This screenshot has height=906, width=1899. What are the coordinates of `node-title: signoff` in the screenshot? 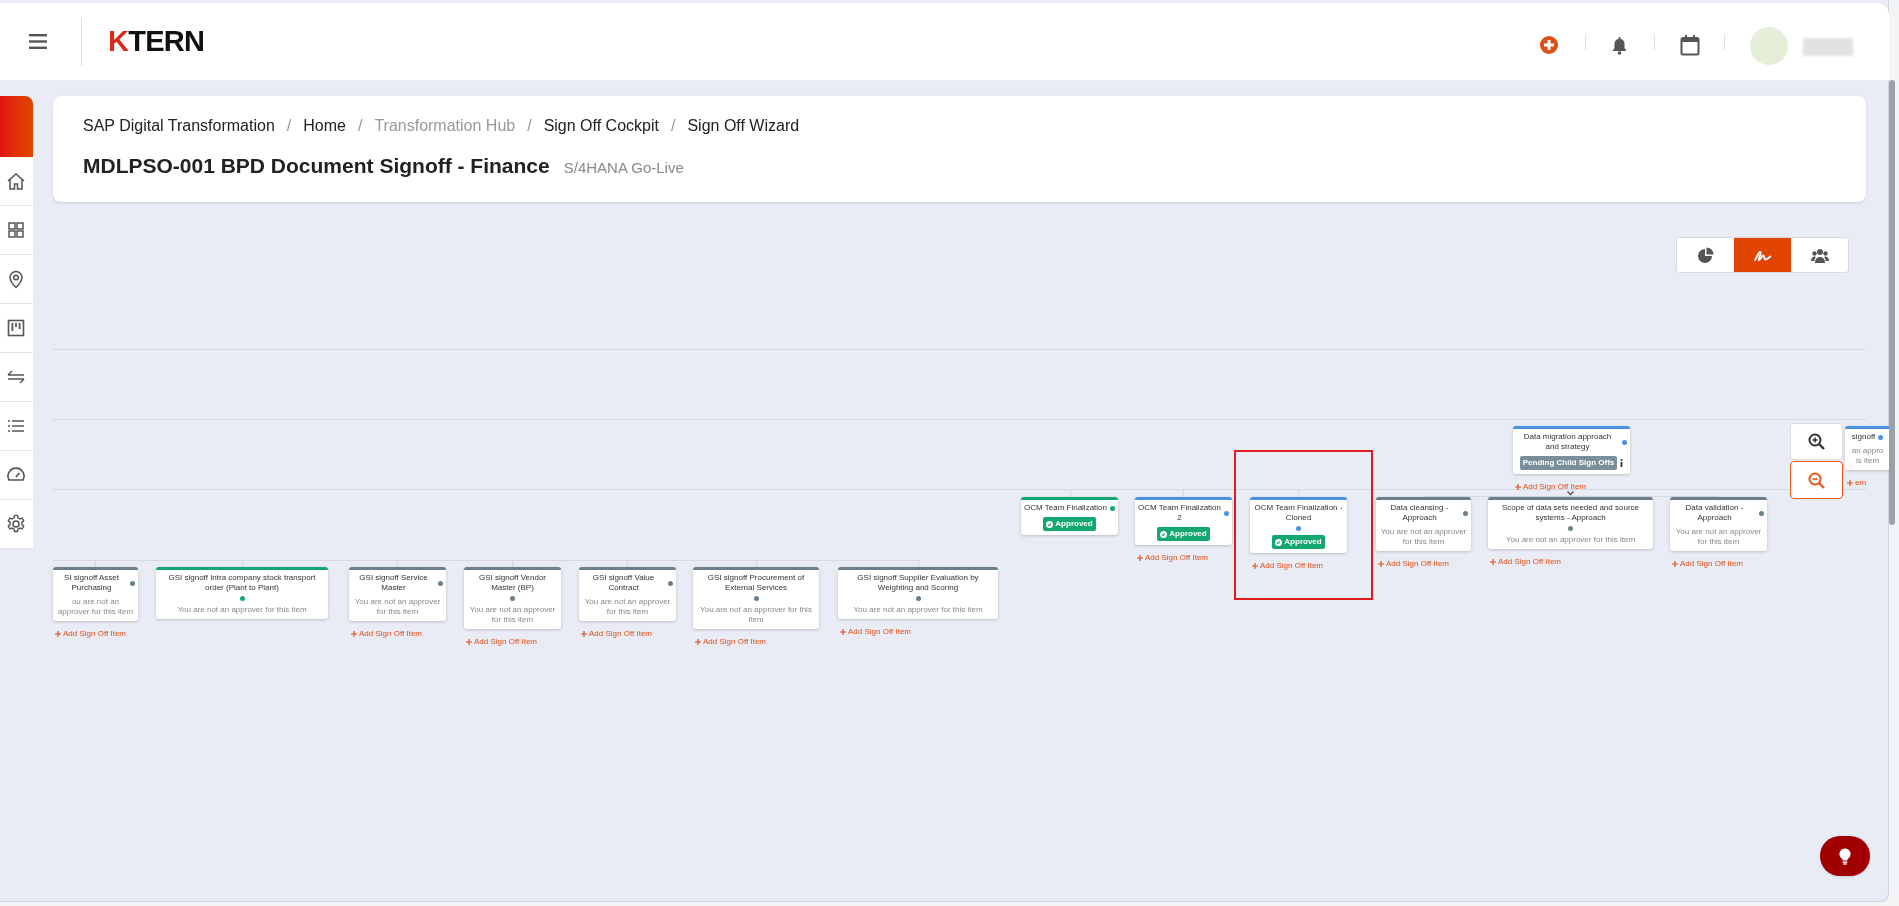 It's located at (1863, 437).